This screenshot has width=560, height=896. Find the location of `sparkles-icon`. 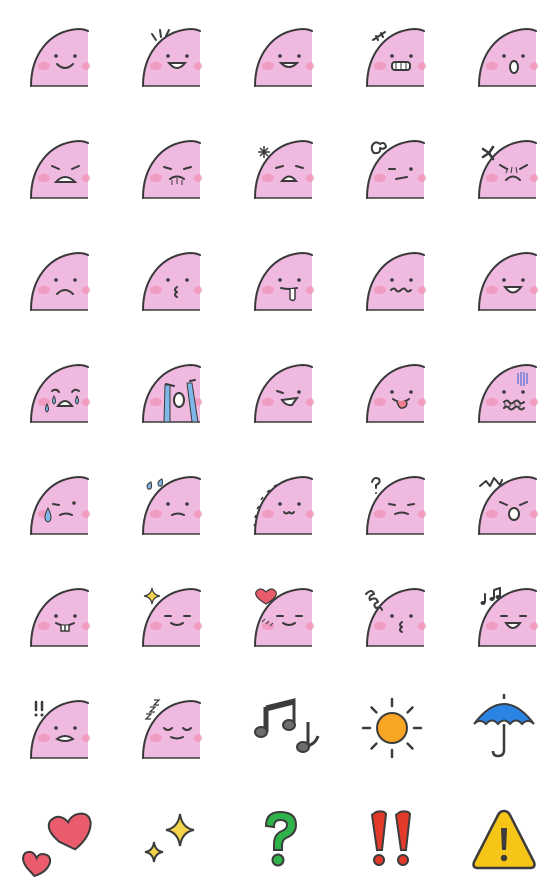

sparkles-icon is located at coordinates (168, 840).